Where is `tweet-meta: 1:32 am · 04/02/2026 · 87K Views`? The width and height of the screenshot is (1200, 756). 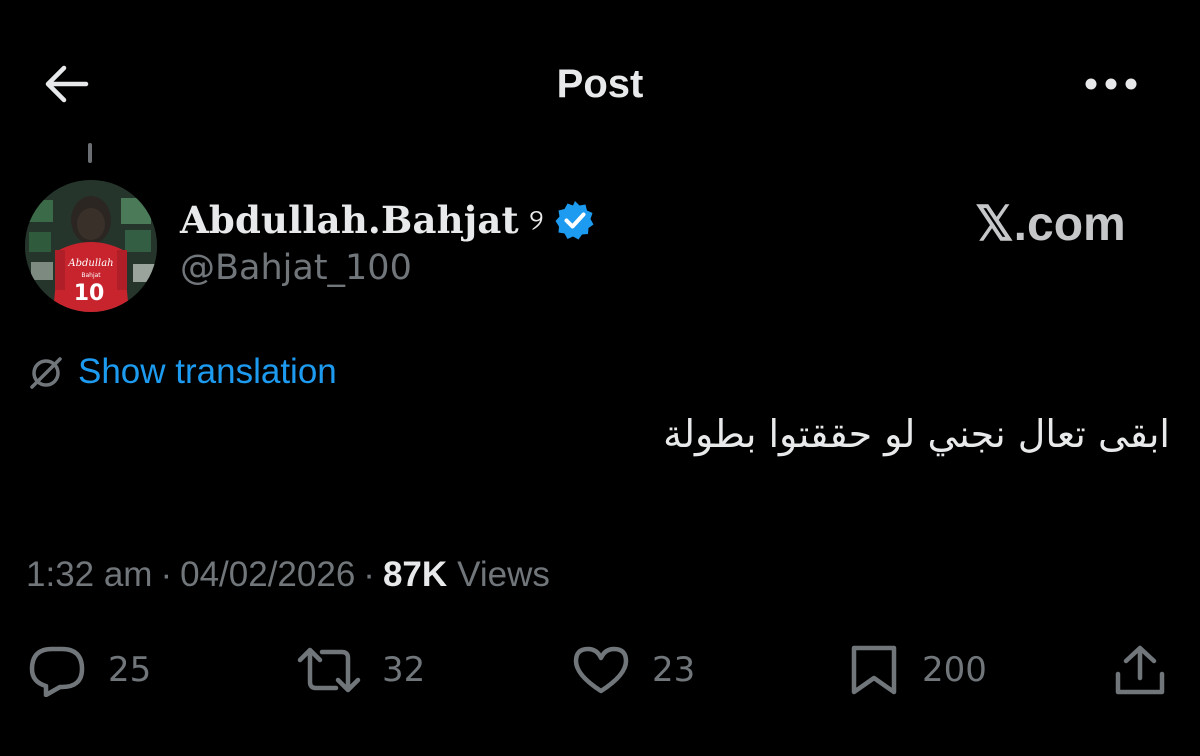
tweet-meta: 1:32 am · 04/02/2026 · 87K Views is located at coordinates (288, 575).